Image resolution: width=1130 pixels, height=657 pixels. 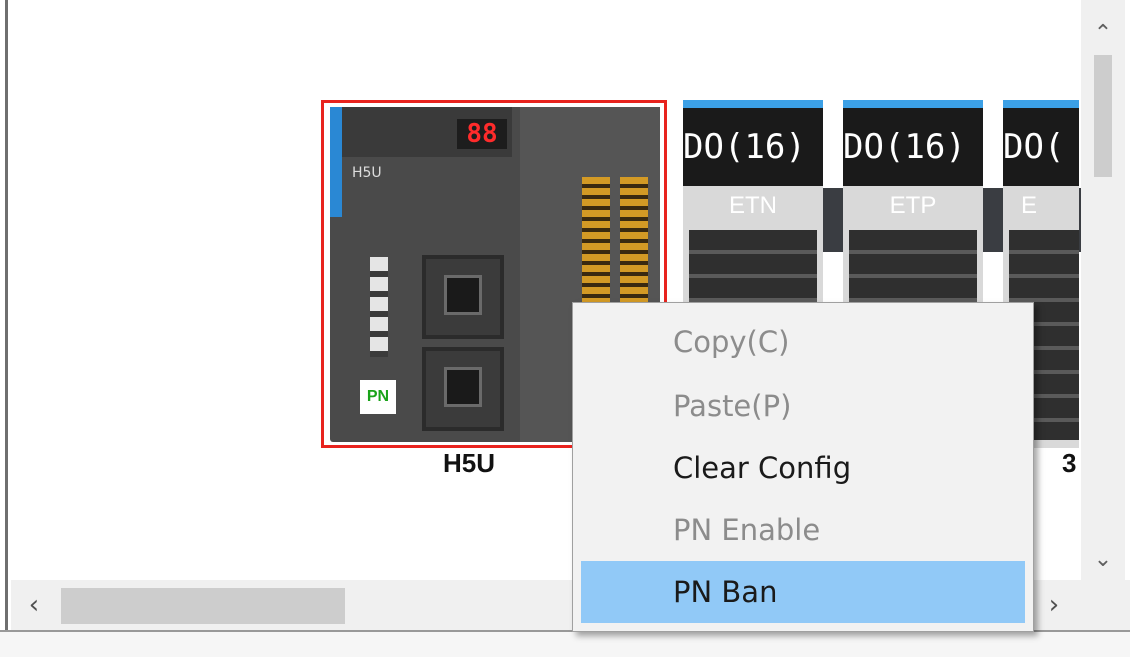 What do you see at coordinates (34, 605) in the screenshot?
I see `chevron-left-icon: ‹` at bounding box center [34, 605].